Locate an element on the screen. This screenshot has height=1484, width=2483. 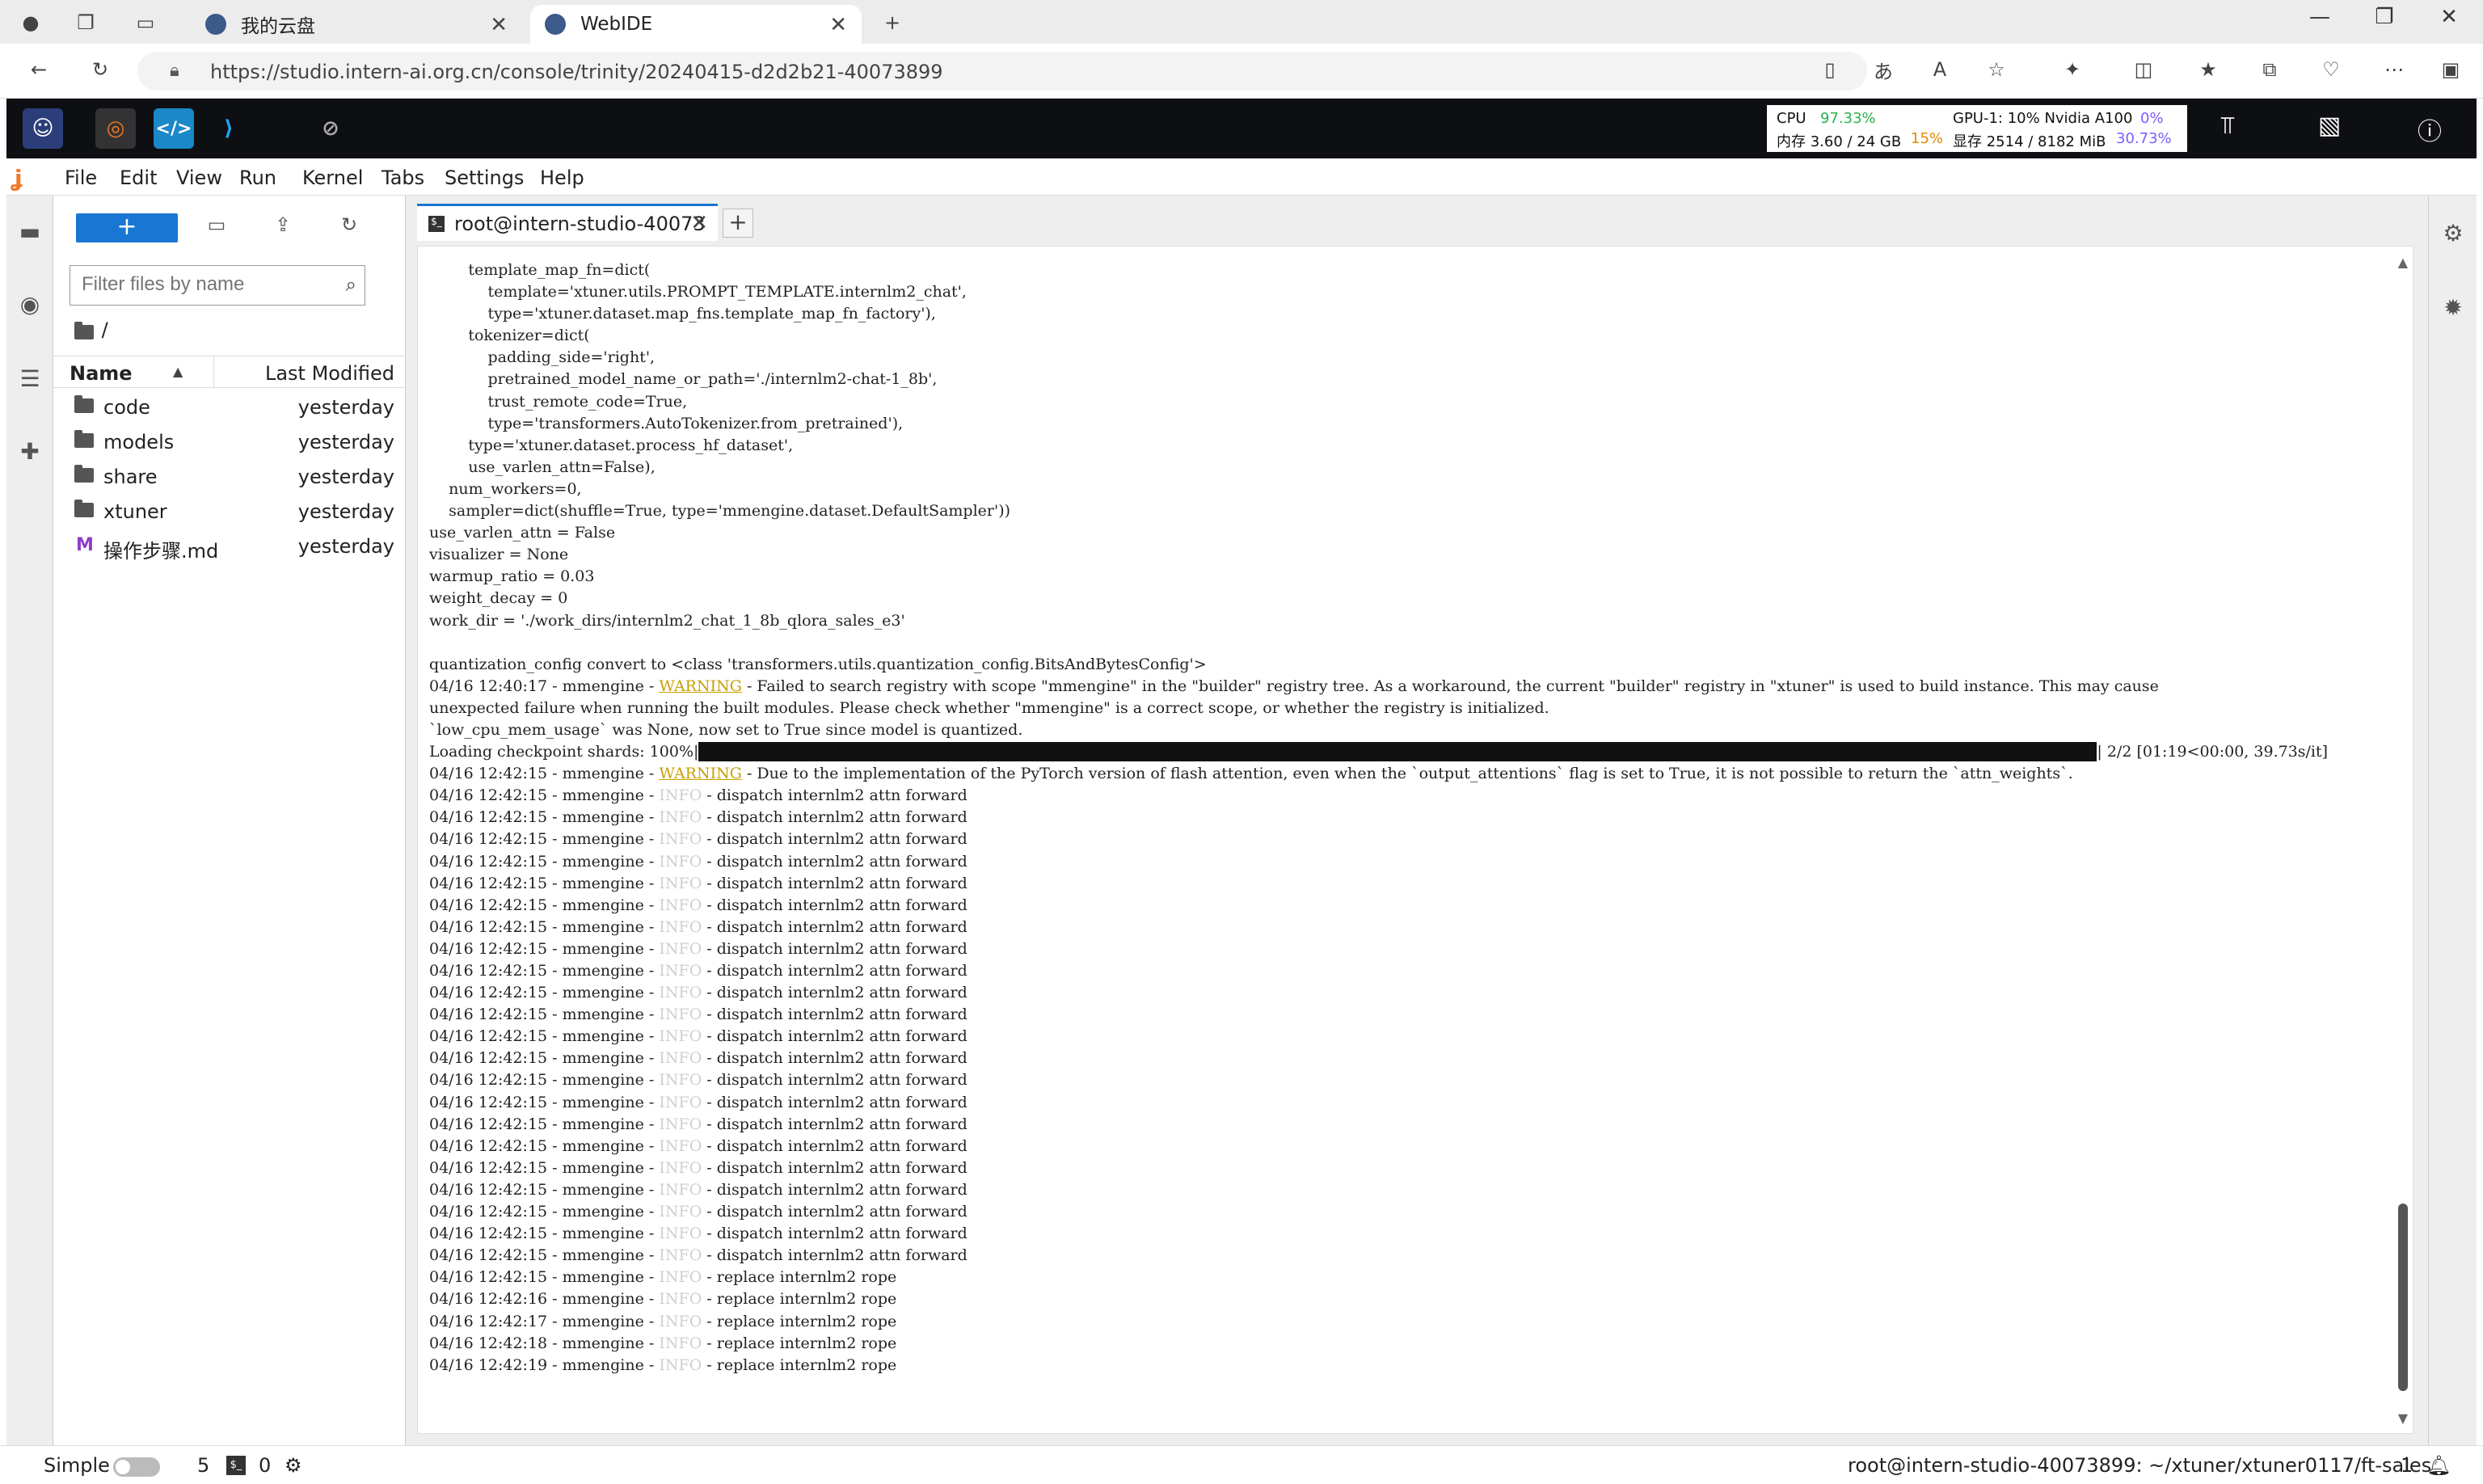
notification-count: 1 is located at coordinates (2407, 1465).